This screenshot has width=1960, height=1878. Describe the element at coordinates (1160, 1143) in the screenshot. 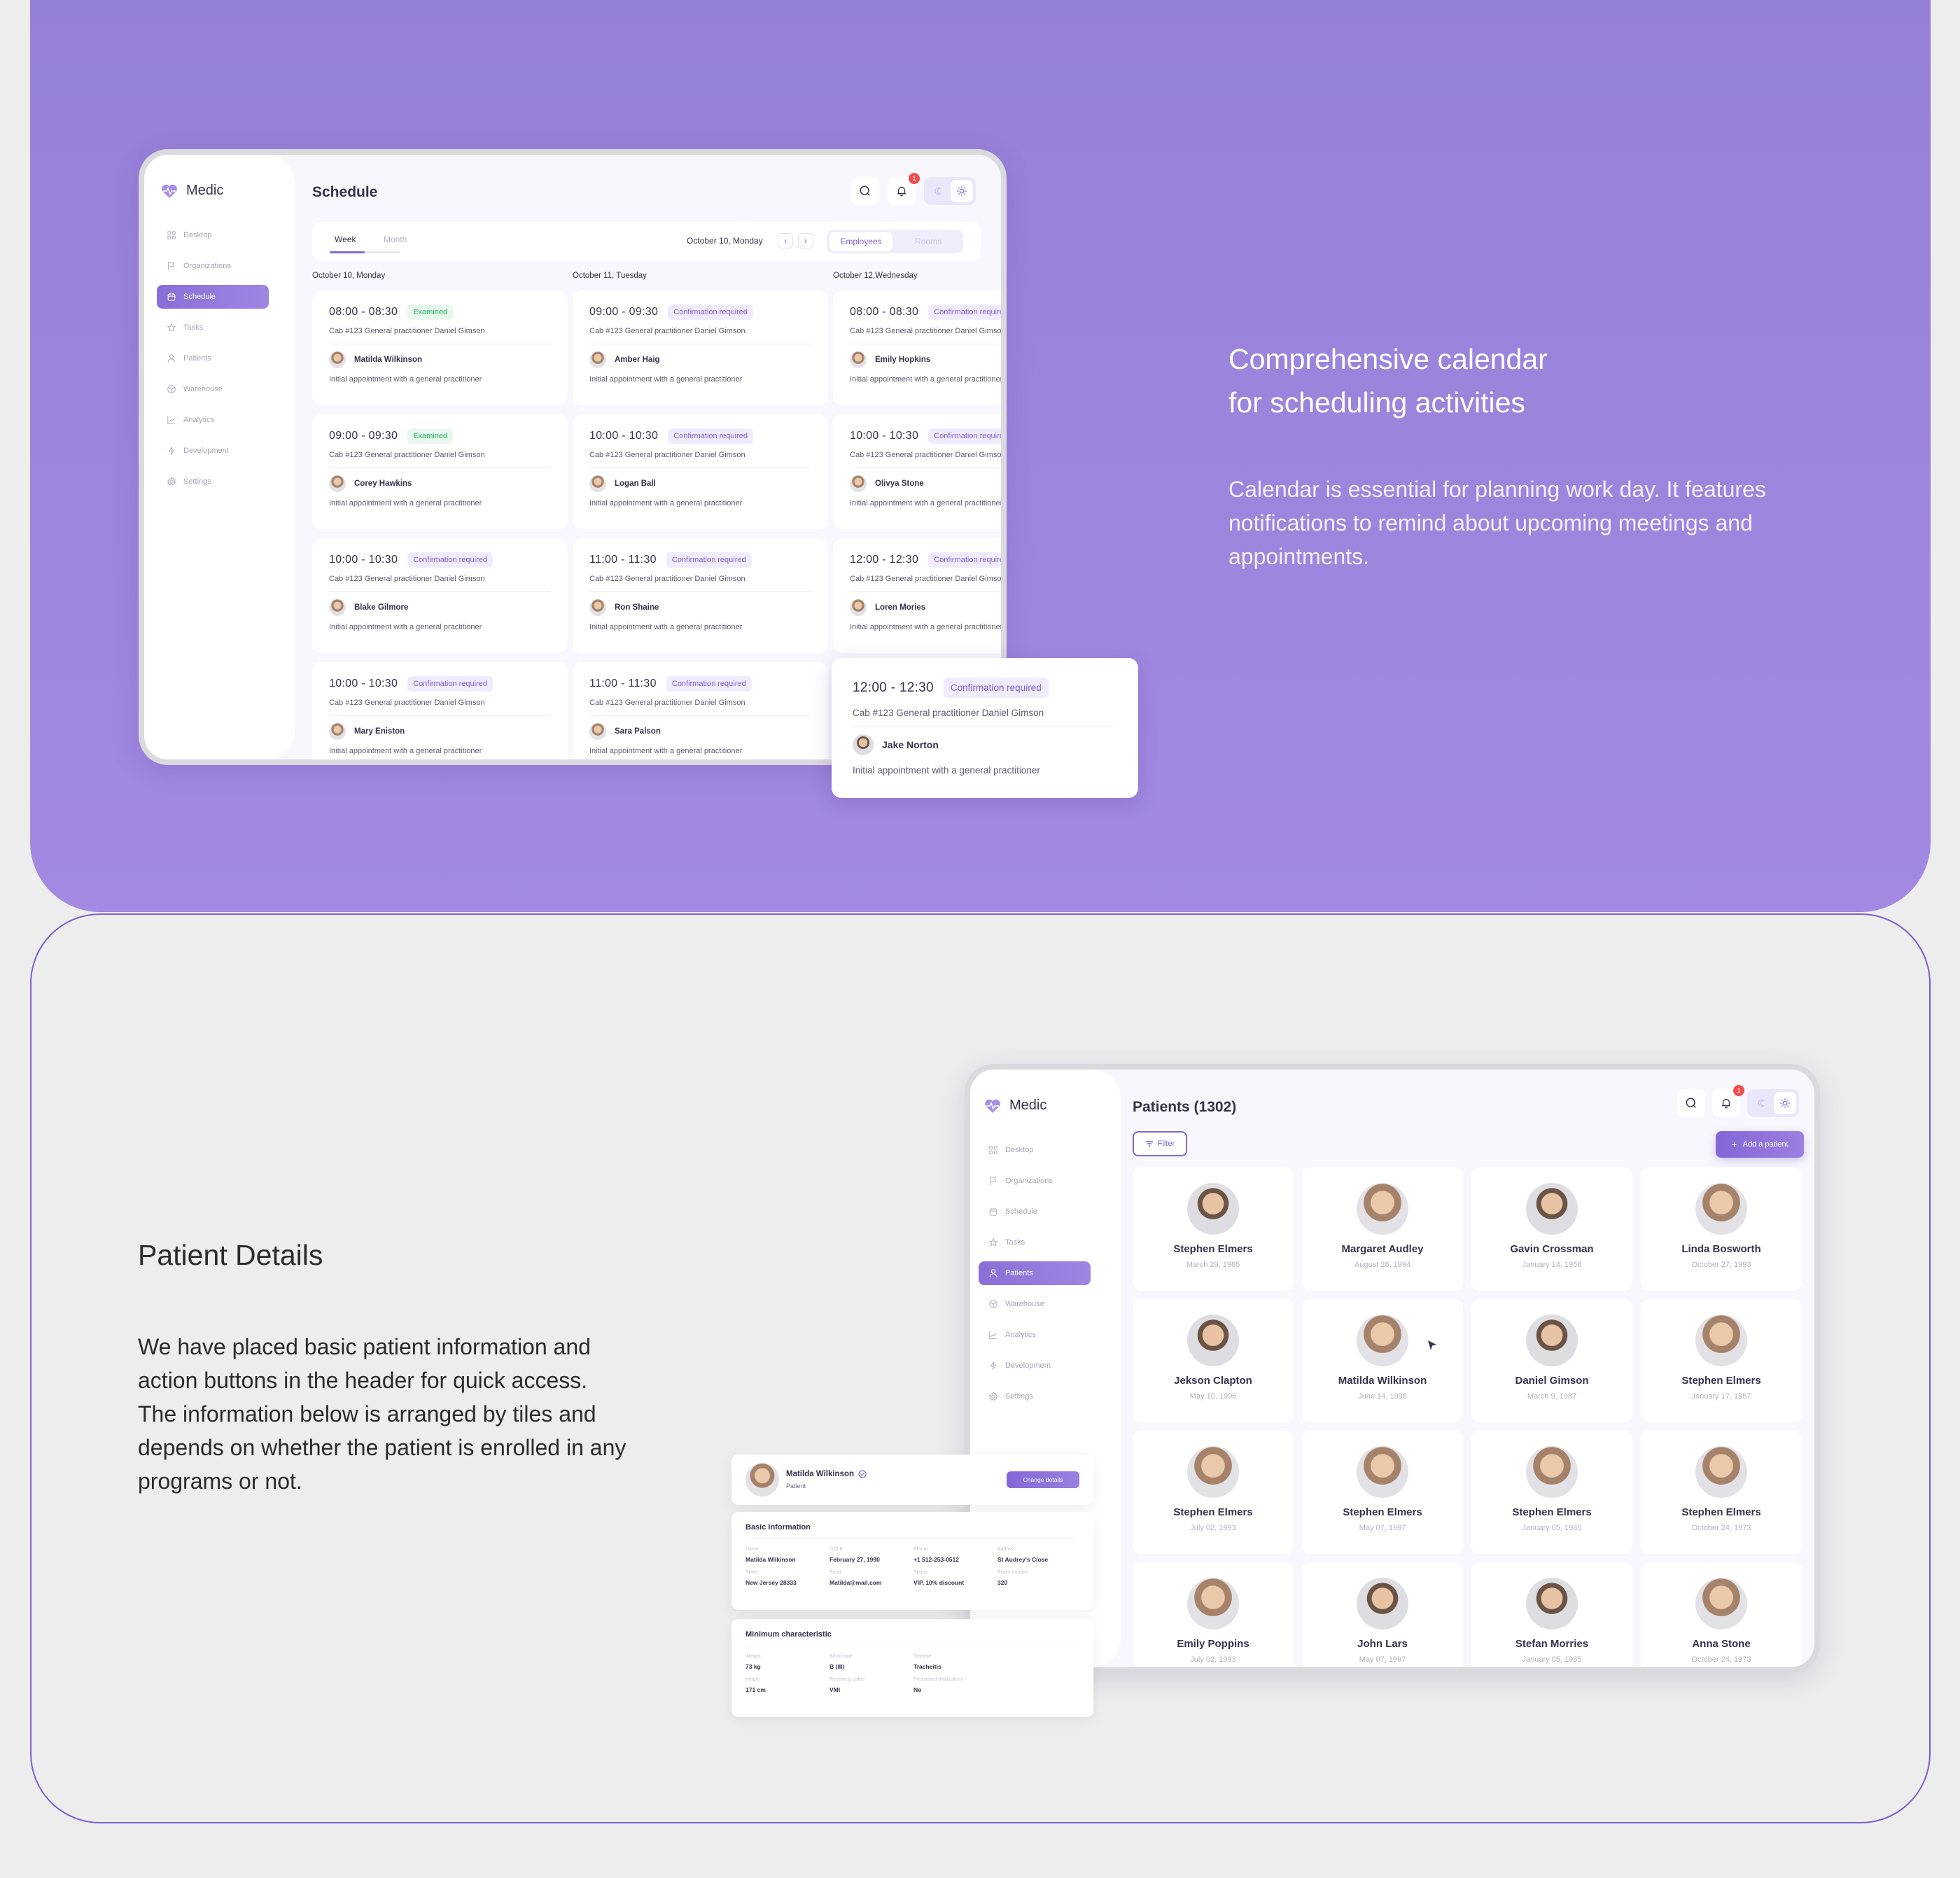

I see `filter-button: Filter` at that location.